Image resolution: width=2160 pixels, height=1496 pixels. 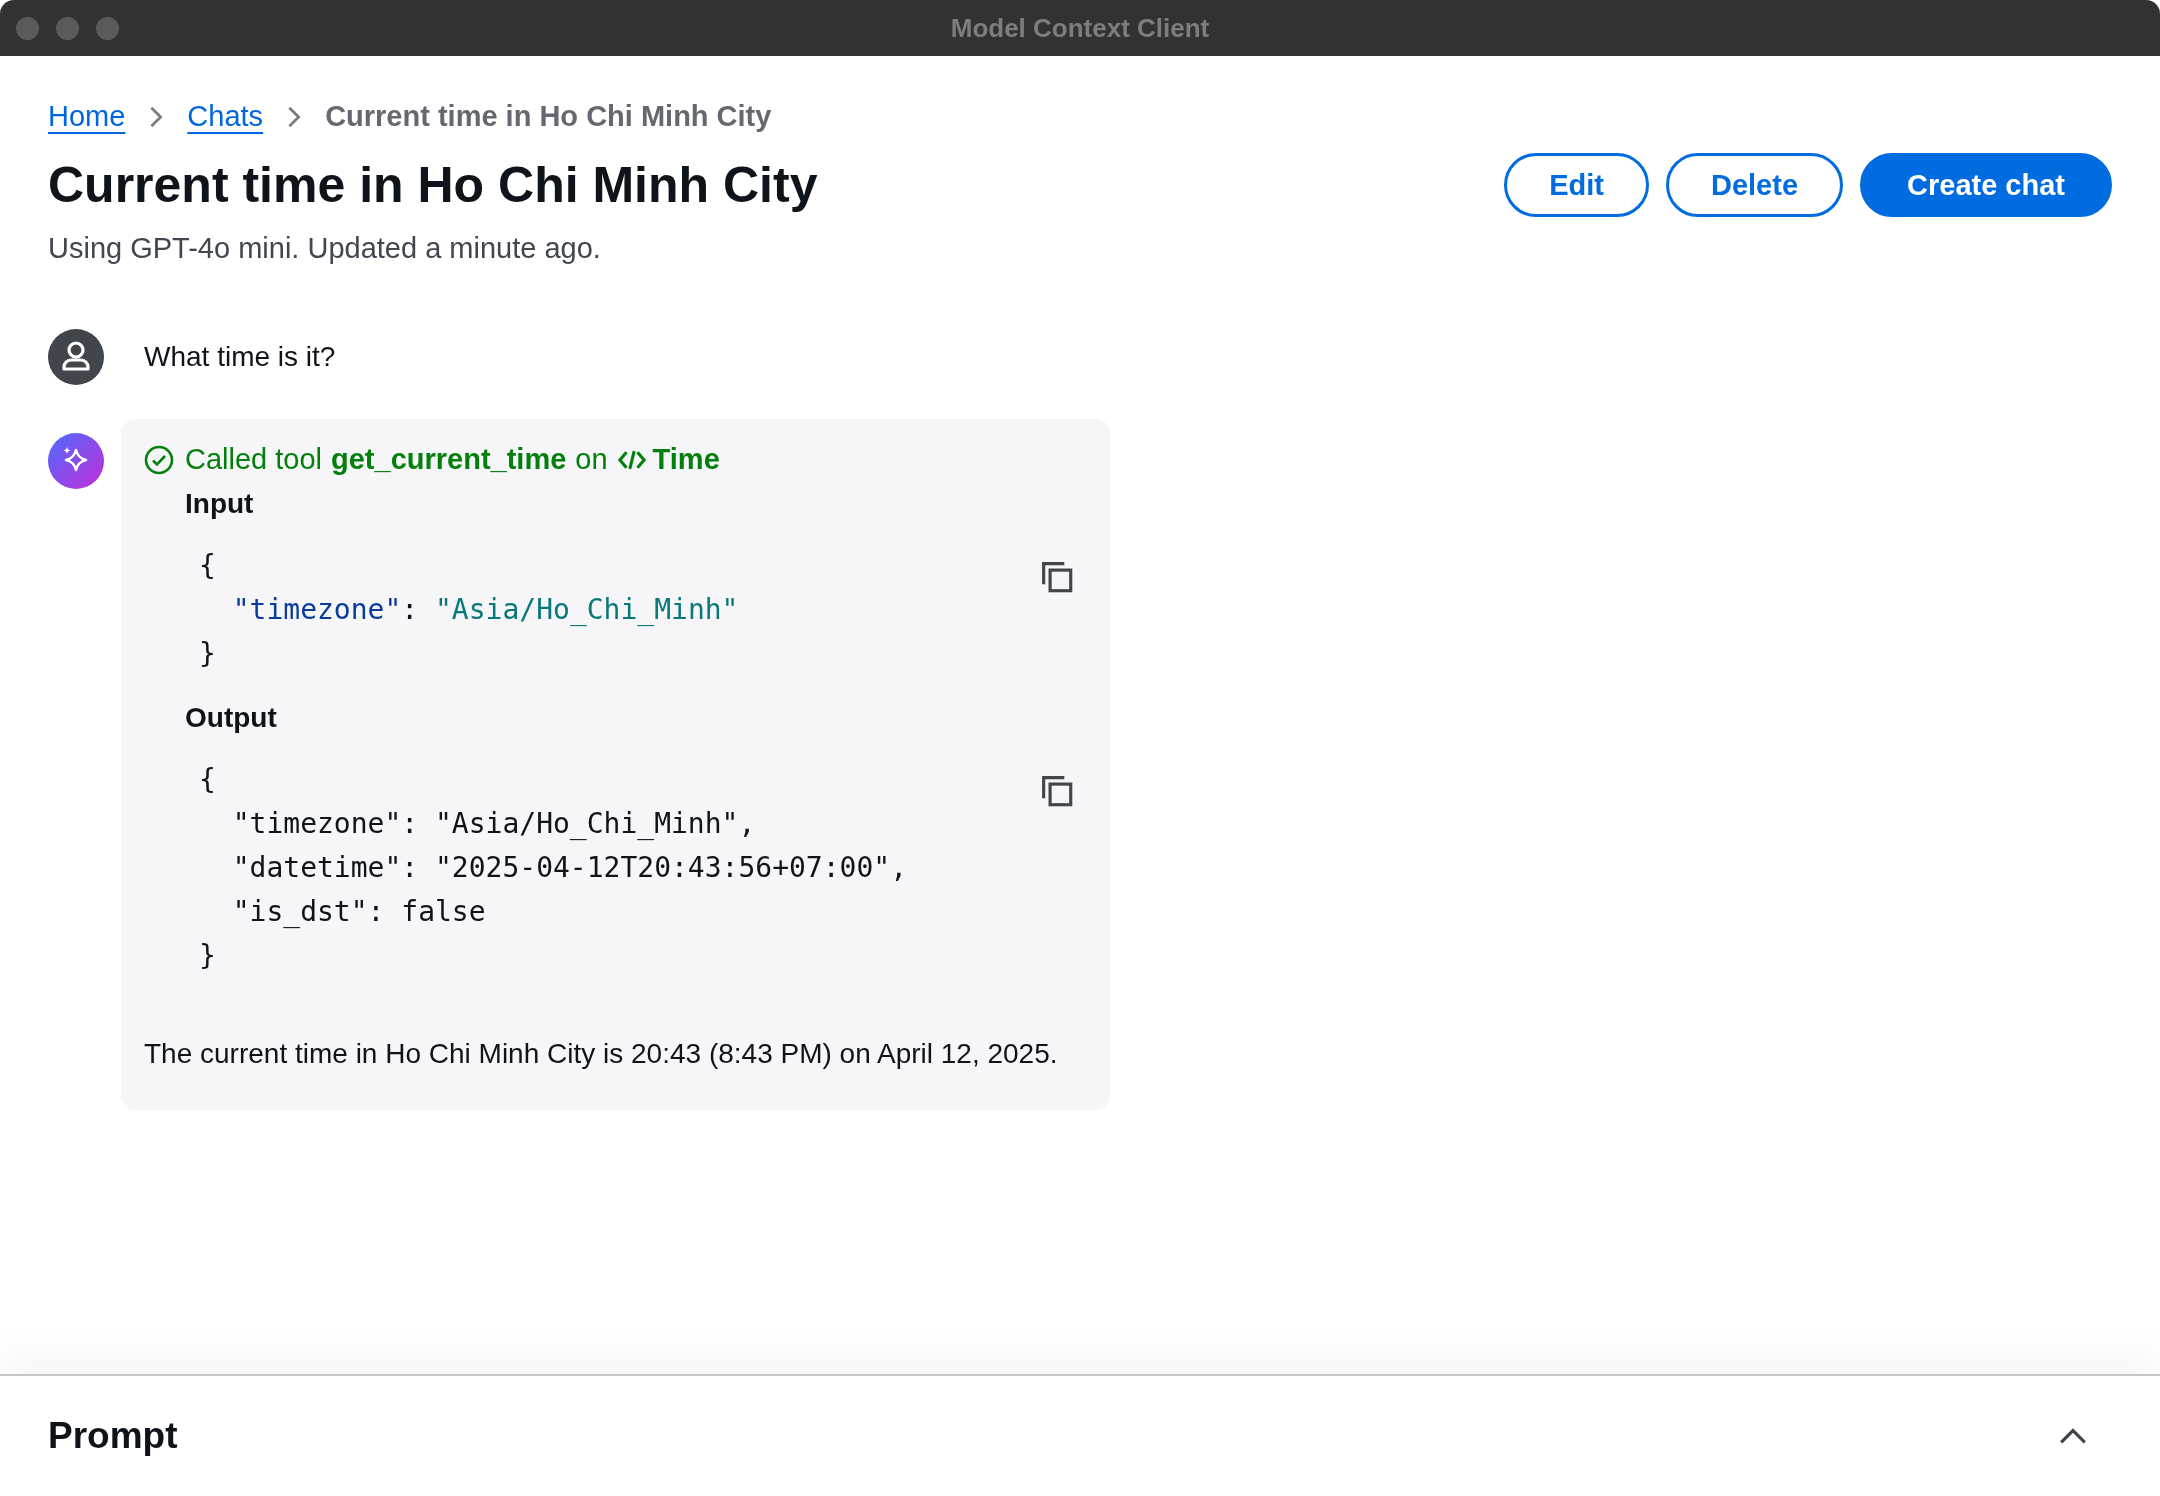 What do you see at coordinates (686, 459) in the screenshot?
I see `server-name: Time` at bounding box center [686, 459].